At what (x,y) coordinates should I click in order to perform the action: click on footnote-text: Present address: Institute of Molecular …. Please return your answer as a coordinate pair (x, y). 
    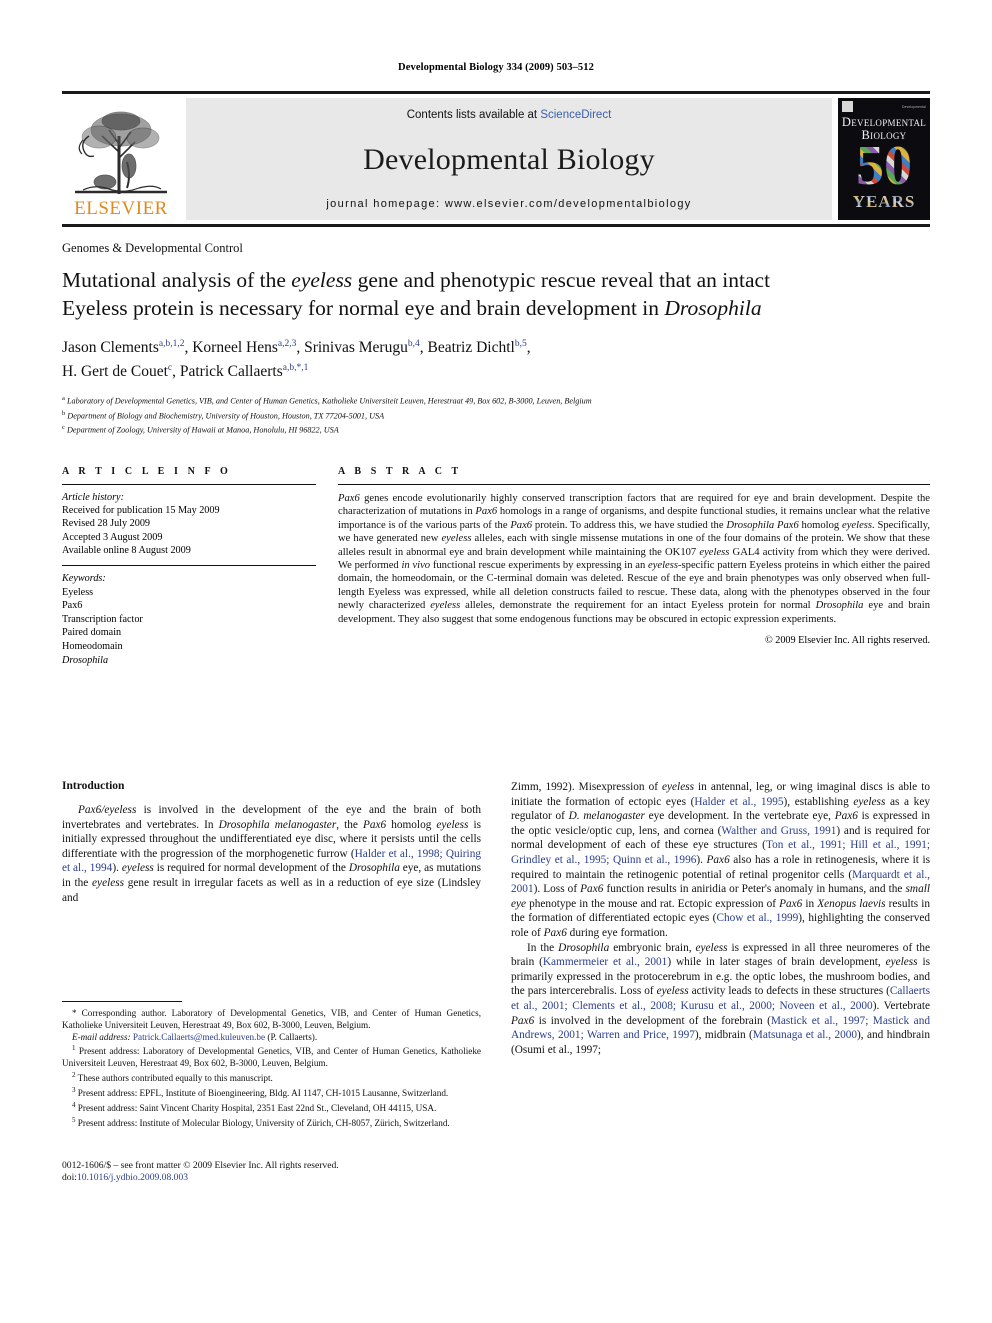
    Looking at the image, I should click on (263, 1122).